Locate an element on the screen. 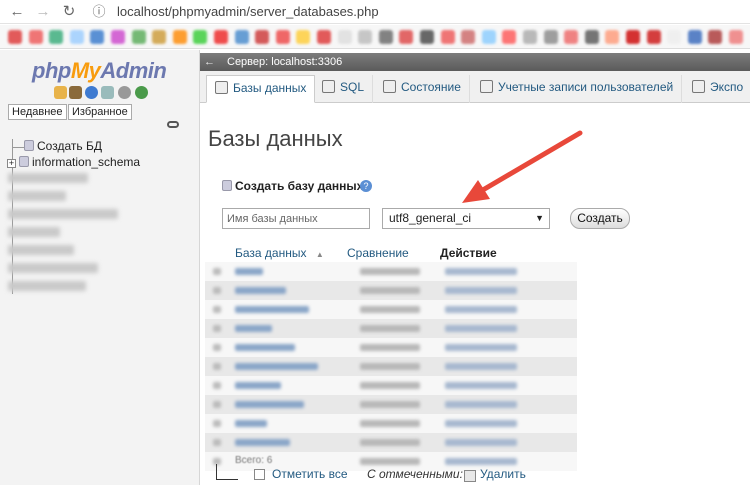  help-icon is located at coordinates (91, 92).